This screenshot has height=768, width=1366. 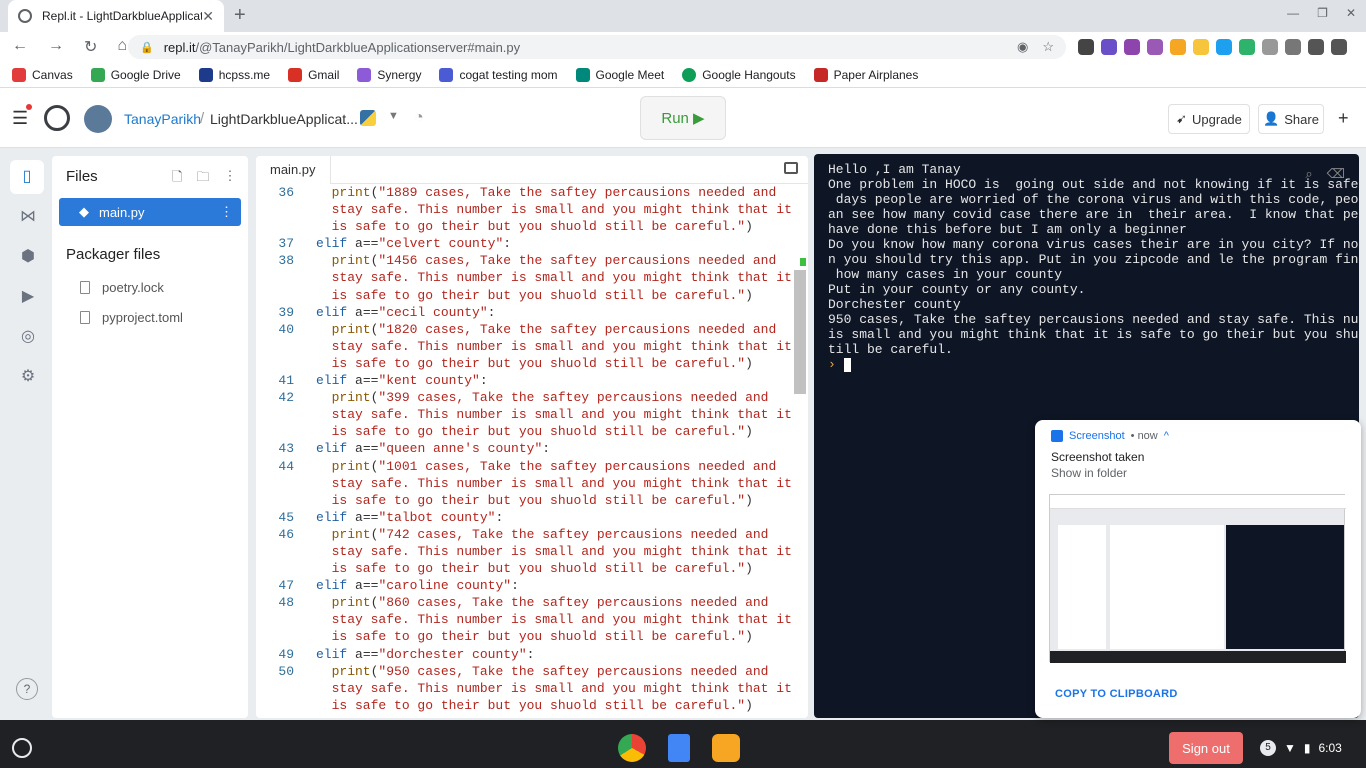 What do you see at coordinates (150, 212) in the screenshot?
I see `file-item-main-py: ◆ main.py ⋮` at bounding box center [150, 212].